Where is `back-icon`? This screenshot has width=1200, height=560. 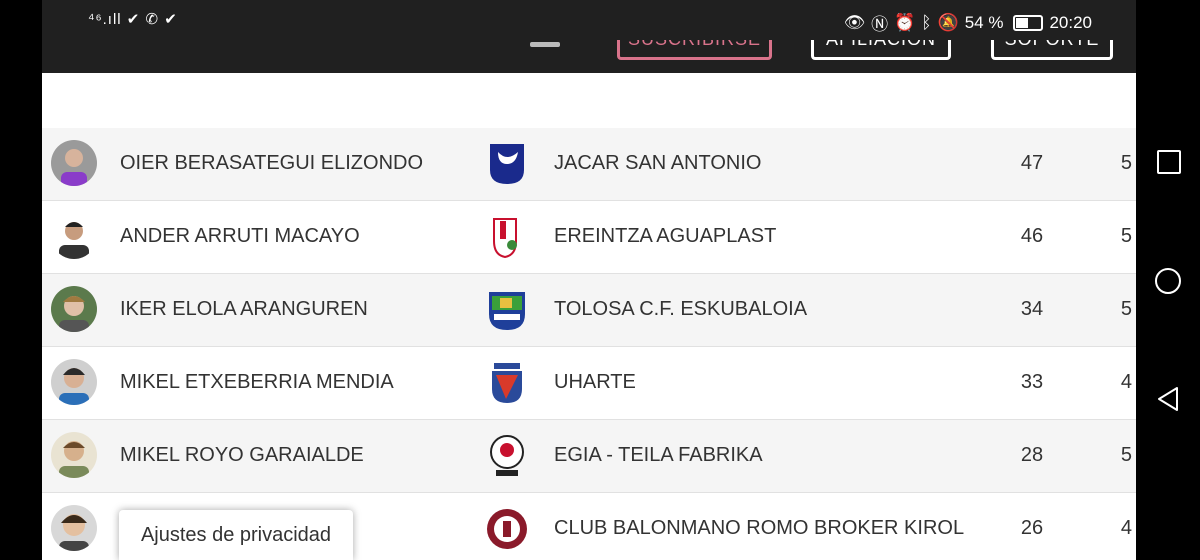
back-icon is located at coordinates (1168, 401).